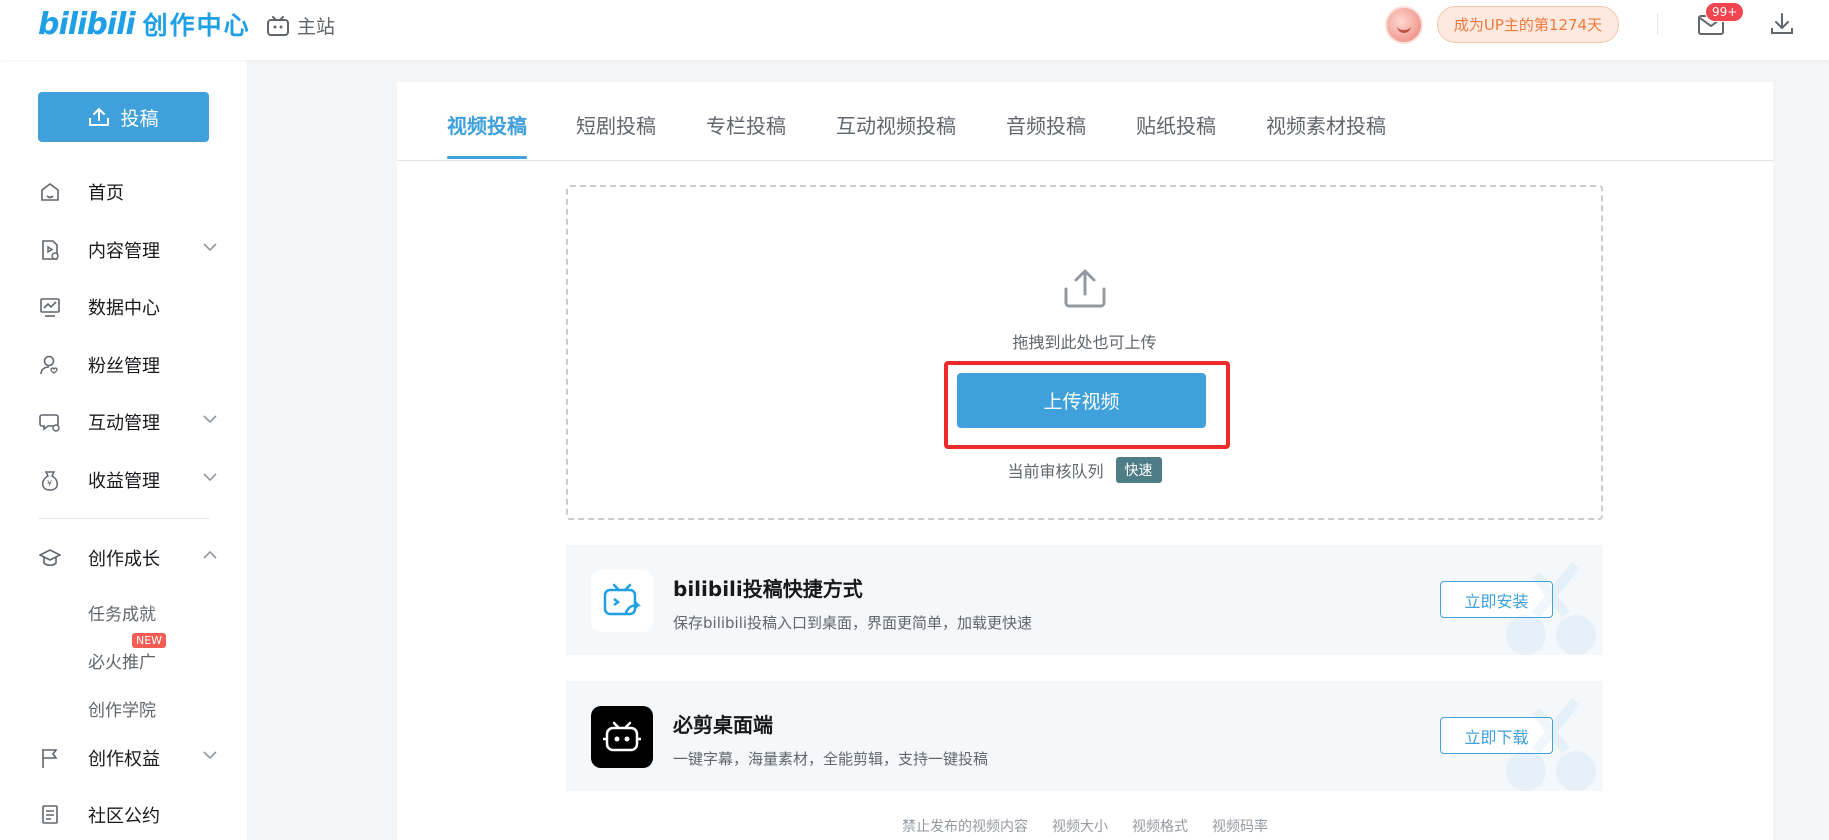 The height and width of the screenshot is (840, 1829). What do you see at coordinates (50, 815) in the screenshot?
I see `rules-icon` at bounding box center [50, 815].